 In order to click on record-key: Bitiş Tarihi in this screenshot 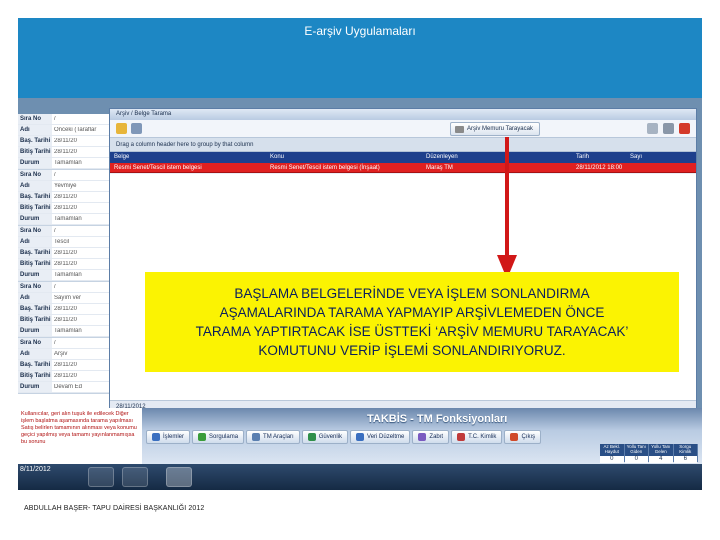, I will do `click(35, 376)`.